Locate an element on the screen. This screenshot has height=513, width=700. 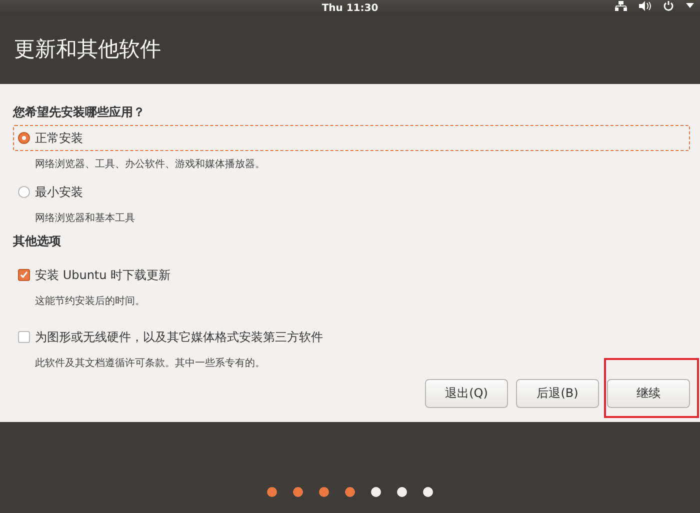
option-description: 这能节约安装后的时间。 is located at coordinates (89, 301).